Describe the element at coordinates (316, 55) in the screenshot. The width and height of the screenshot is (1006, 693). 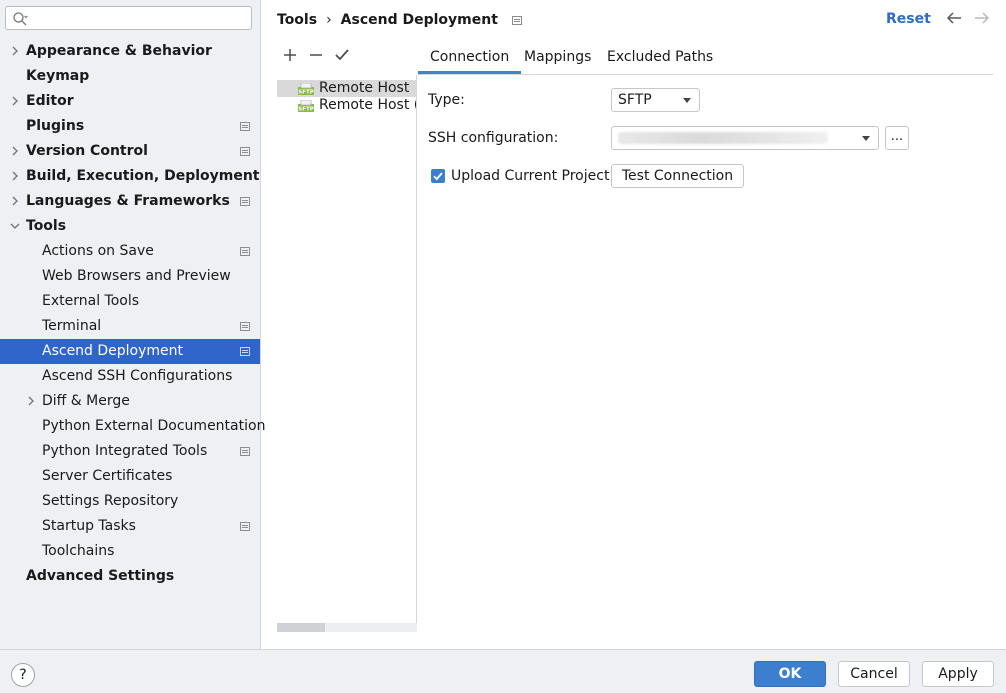
I see `remove-icon` at that location.